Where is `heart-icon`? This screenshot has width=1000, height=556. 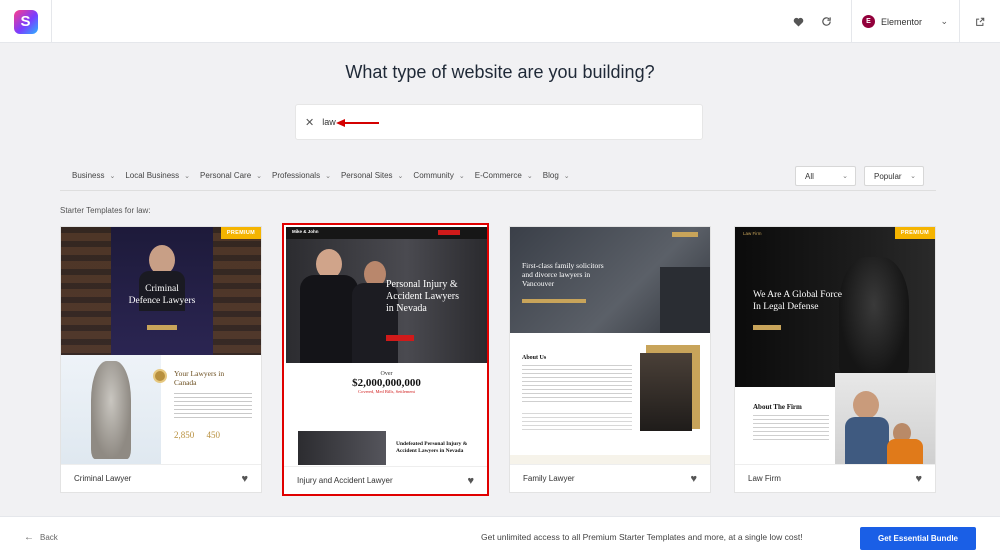
heart-icon is located at coordinates (798, 21).